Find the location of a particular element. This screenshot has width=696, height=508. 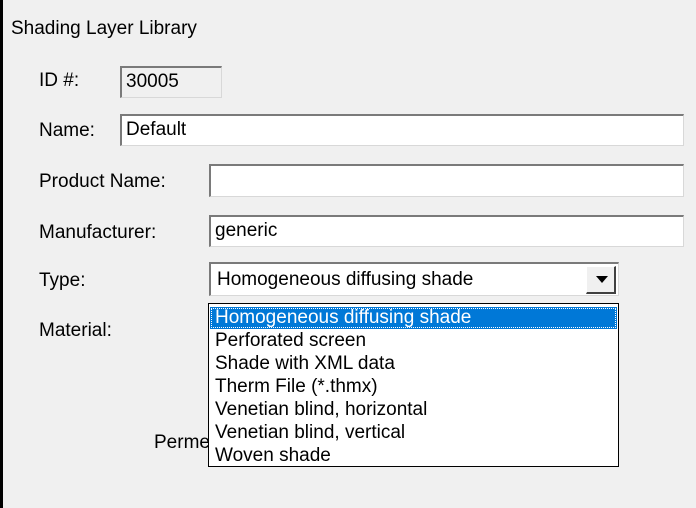

type-option: Perforated screen is located at coordinates (413, 341).